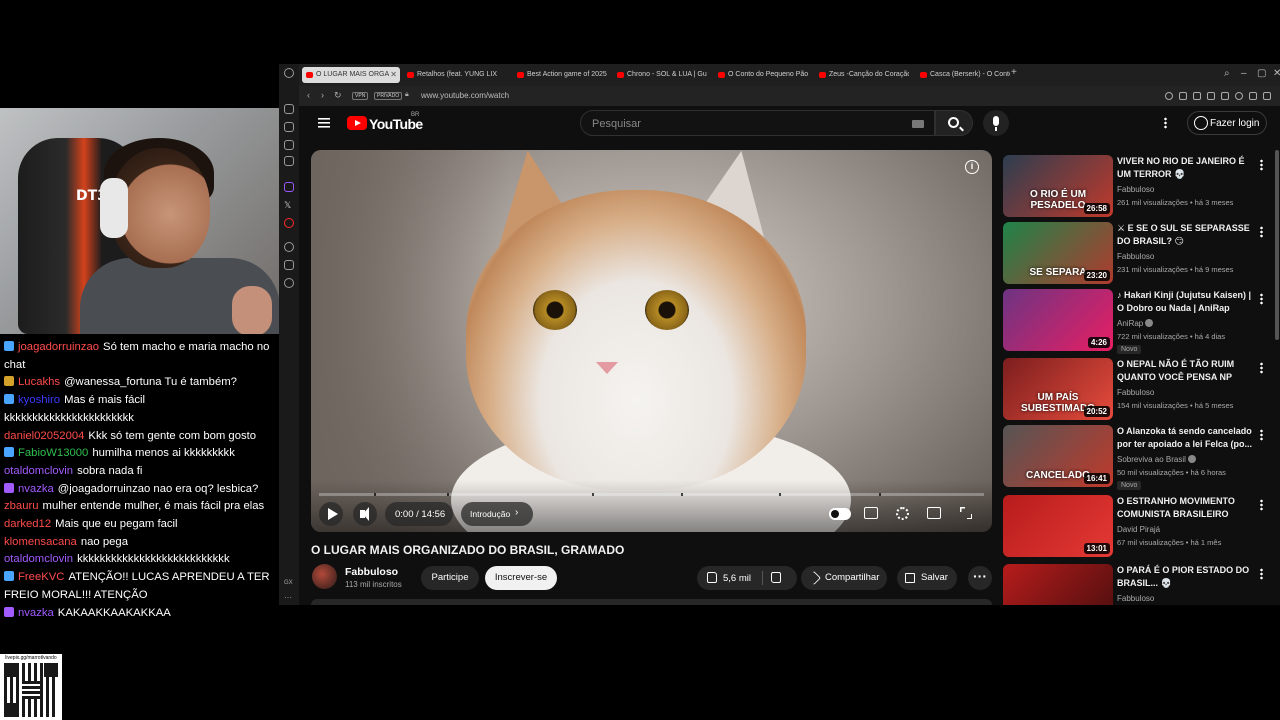 This screenshot has height=720, width=1280. What do you see at coordinates (365, 514) in the screenshot?
I see `mute-button` at bounding box center [365, 514].